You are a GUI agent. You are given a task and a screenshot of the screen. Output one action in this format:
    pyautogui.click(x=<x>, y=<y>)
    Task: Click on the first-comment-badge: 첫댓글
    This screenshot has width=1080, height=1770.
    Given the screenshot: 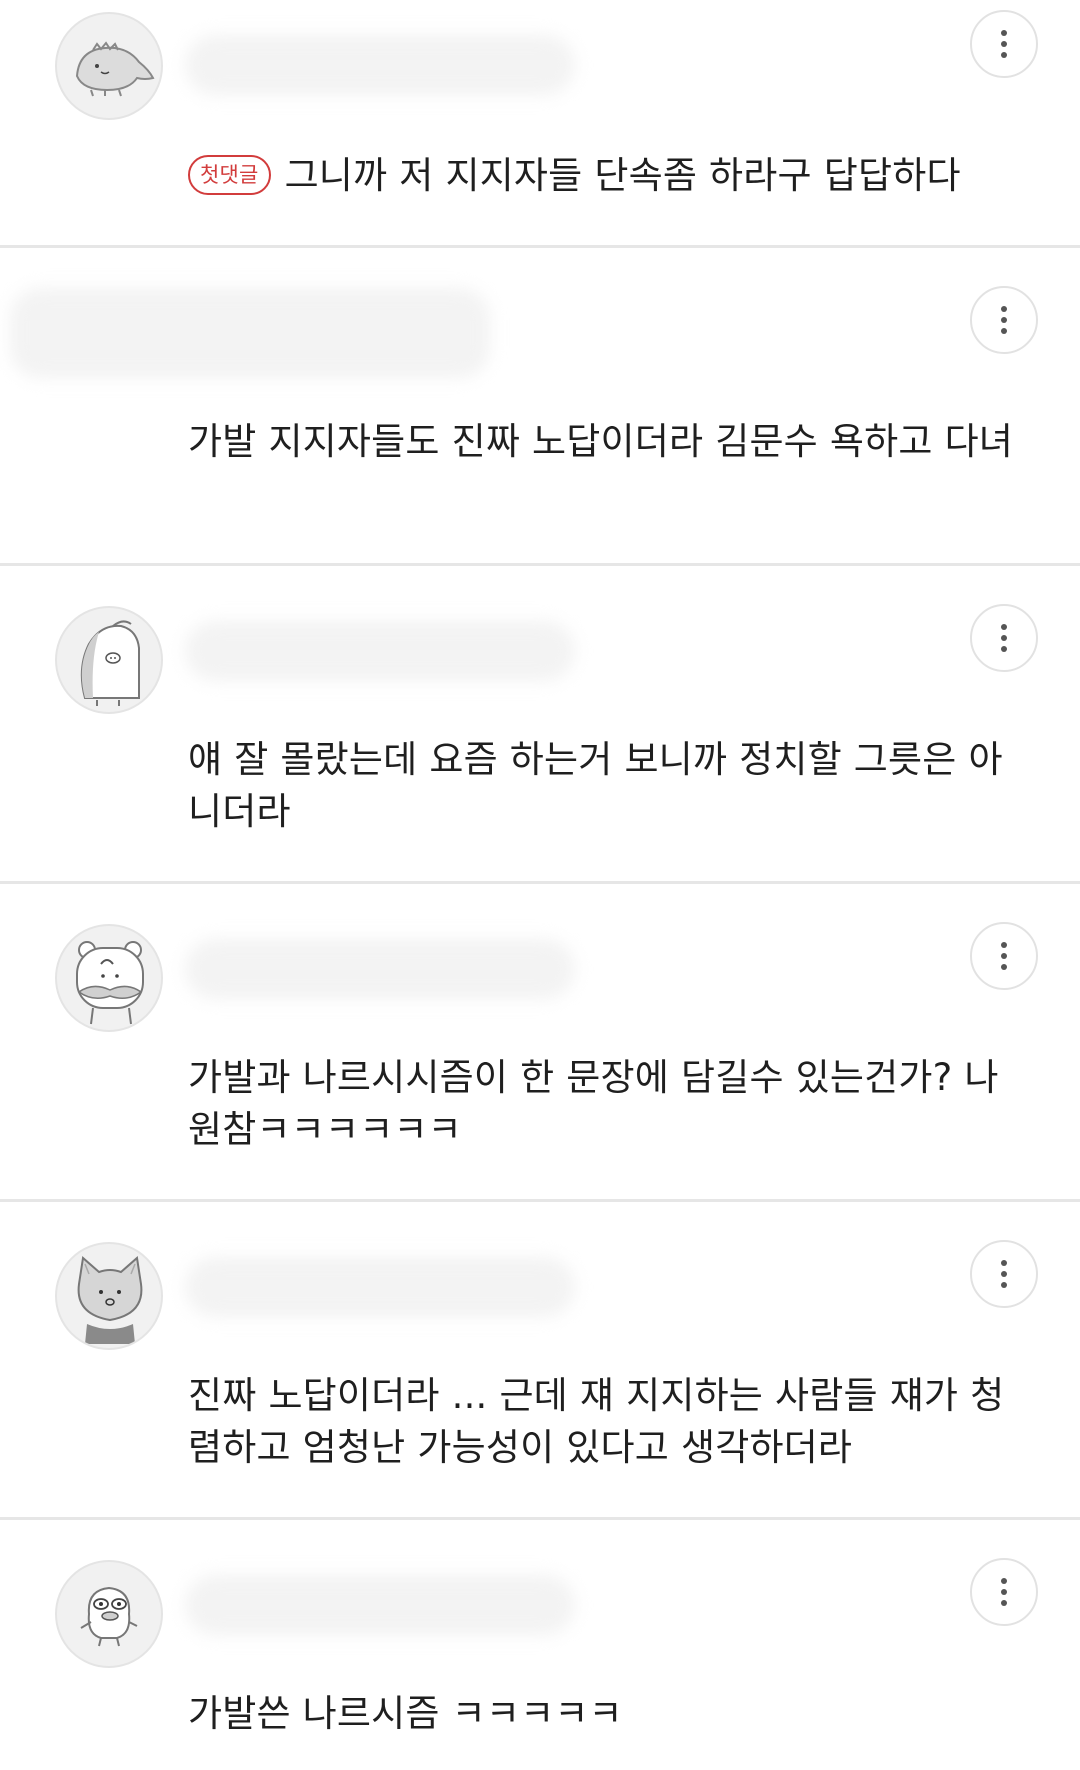 What is the action you would take?
    pyautogui.click(x=229, y=175)
    